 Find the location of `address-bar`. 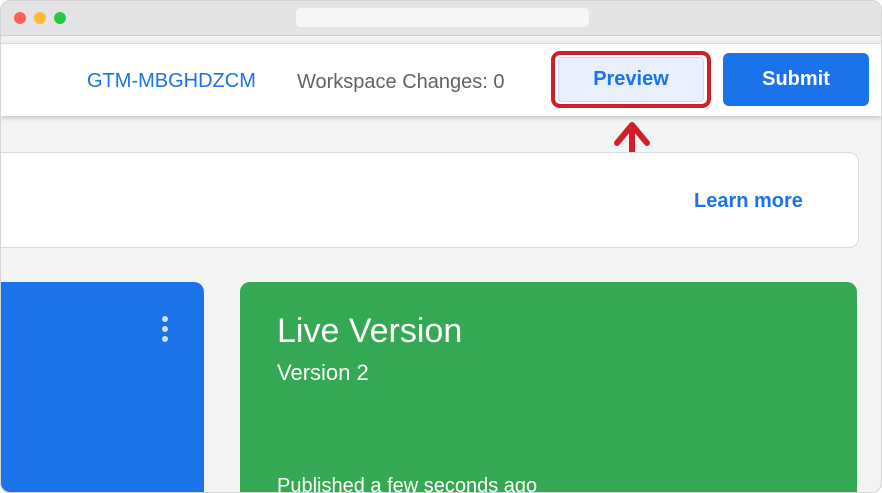

address-bar is located at coordinates (442, 17).